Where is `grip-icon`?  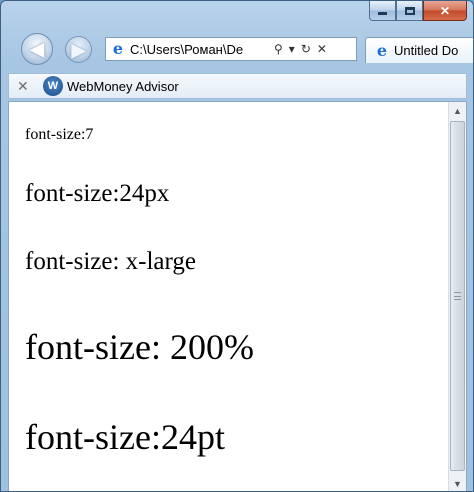
grip-icon is located at coordinates (457, 296).